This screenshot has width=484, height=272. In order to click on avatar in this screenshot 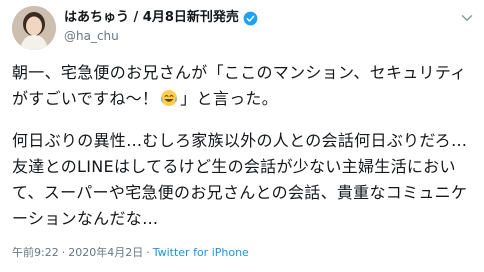, I will do `click(34, 28)`.